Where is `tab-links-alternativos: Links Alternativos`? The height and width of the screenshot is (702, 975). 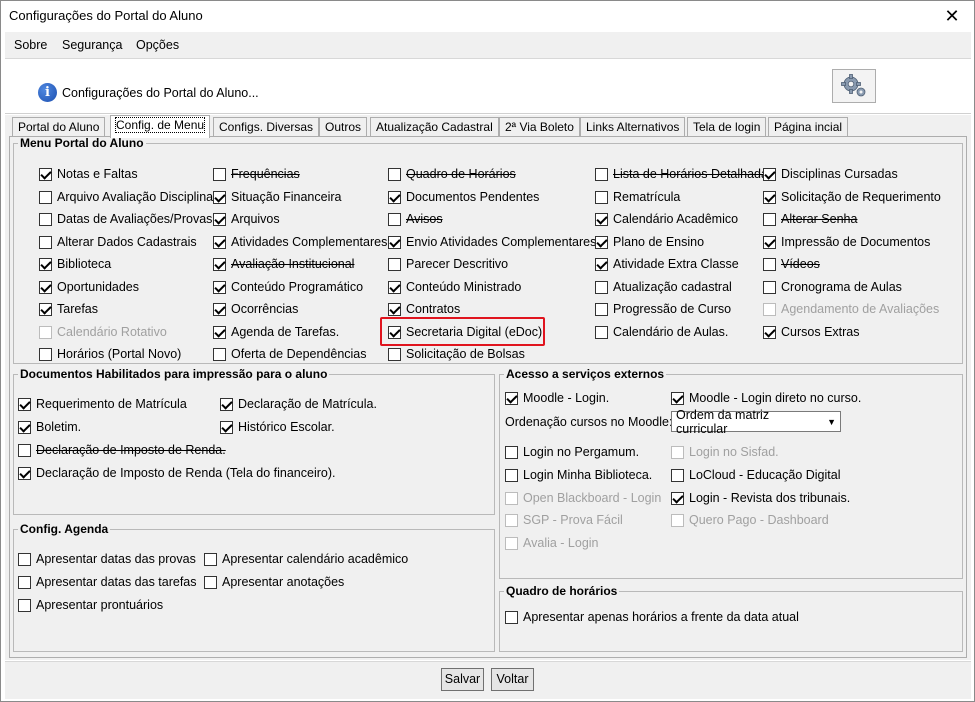 tab-links-alternativos: Links Alternativos is located at coordinates (633, 127).